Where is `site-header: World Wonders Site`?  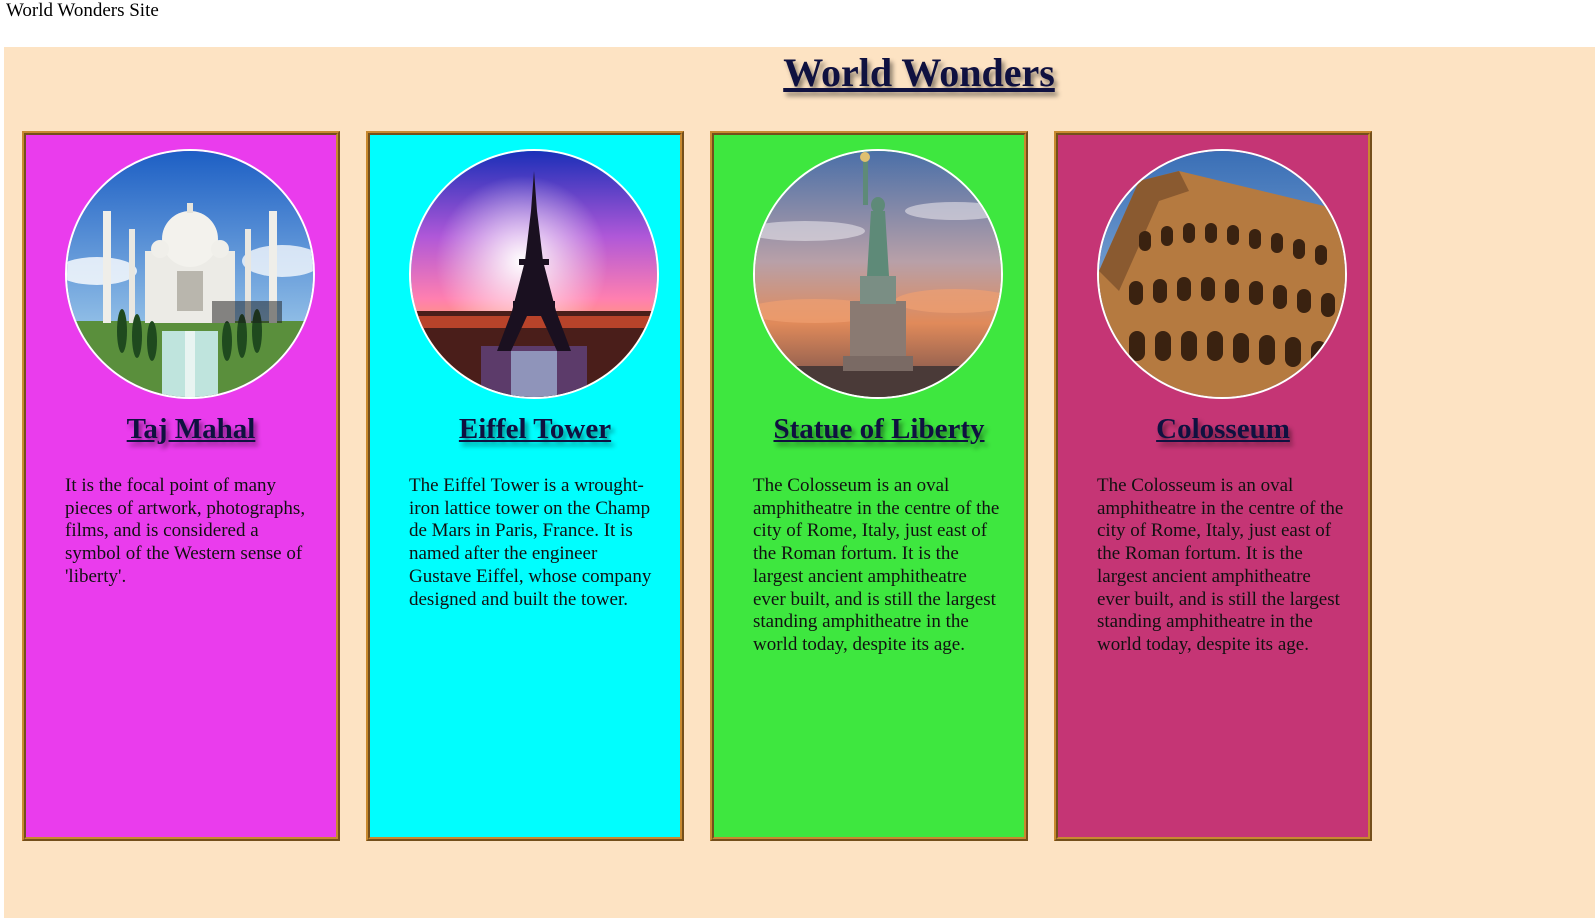
site-header: World Wonders Site is located at coordinates (797, 23).